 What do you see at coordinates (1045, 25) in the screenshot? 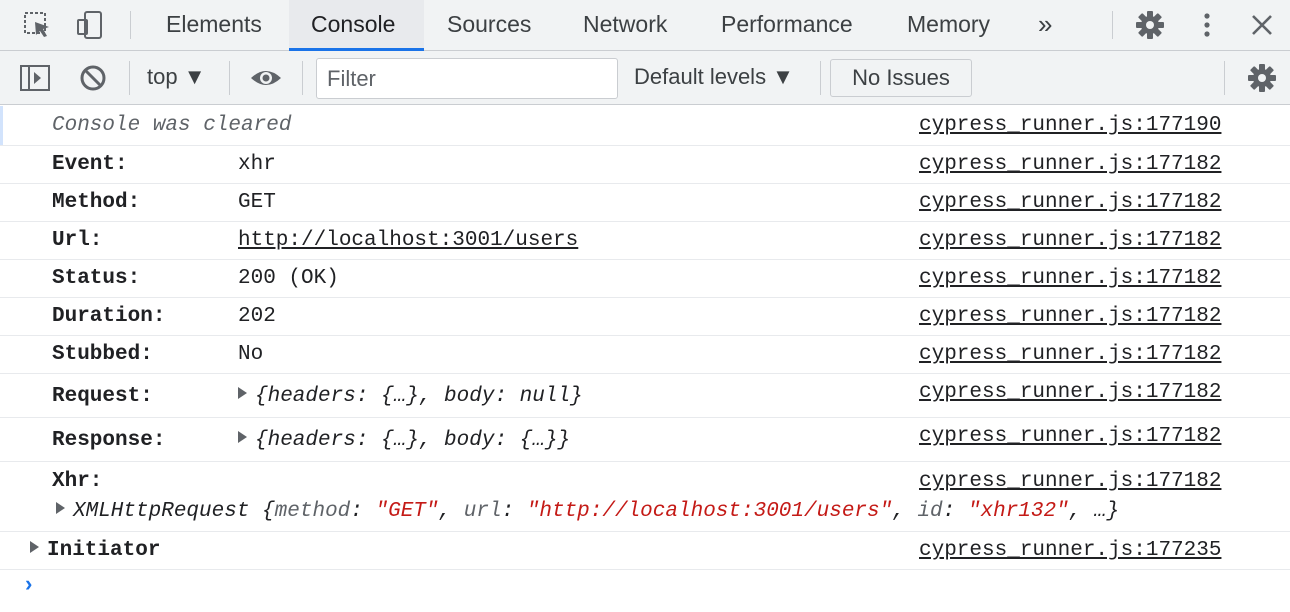
I see `more-tabs-button: »` at bounding box center [1045, 25].